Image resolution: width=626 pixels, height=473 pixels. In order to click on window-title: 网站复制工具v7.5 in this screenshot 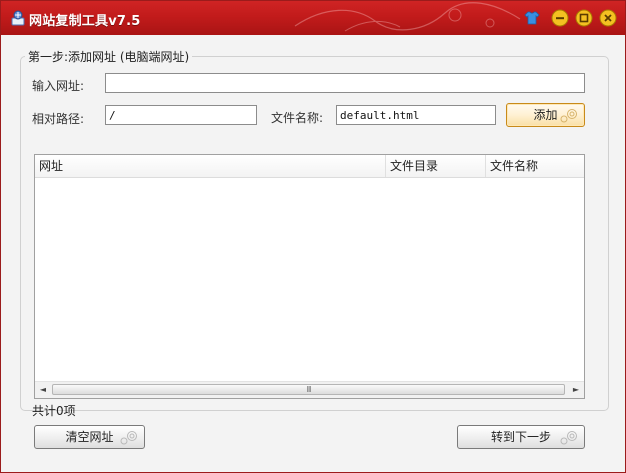, I will do `click(85, 21)`.